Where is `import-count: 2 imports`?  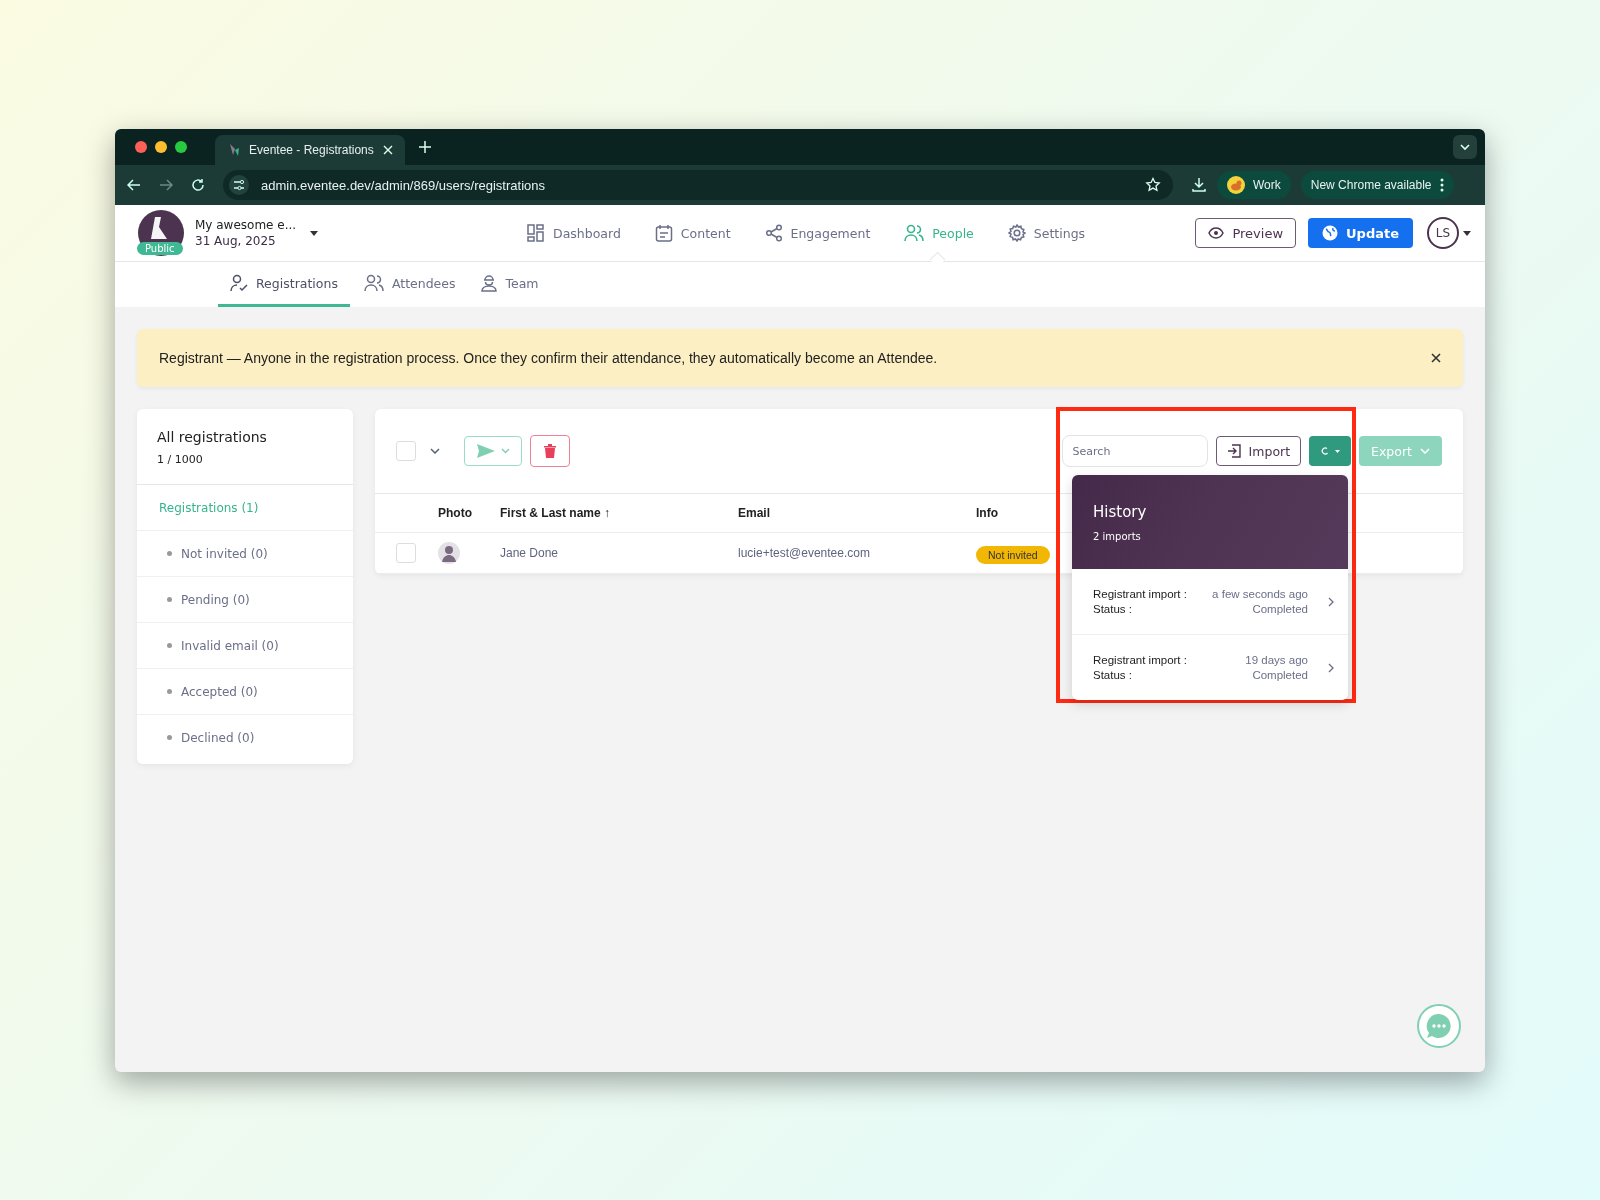 import-count: 2 imports is located at coordinates (1117, 536).